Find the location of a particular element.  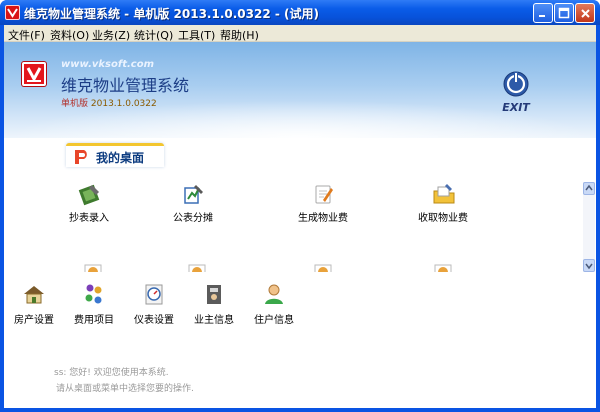

menu-help: 帮助(H) is located at coordinates (239, 35).